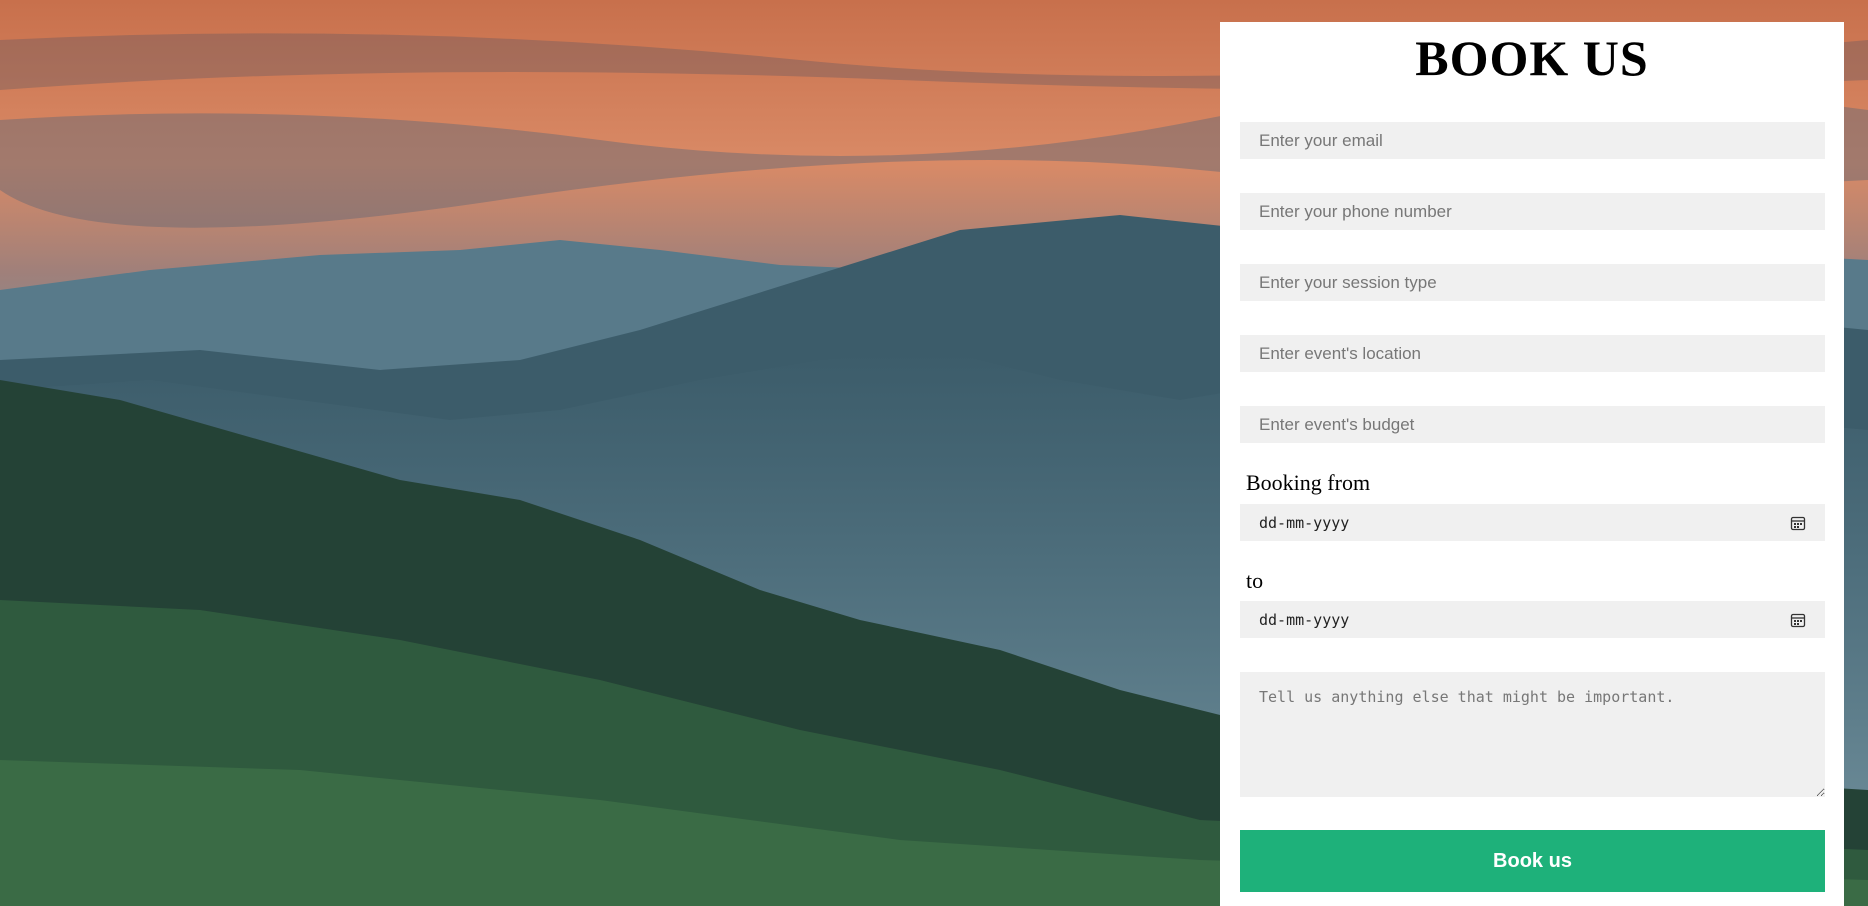 This screenshot has height=906, width=1868. What do you see at coordinates (1532, 424) in the screenshot?
I see `budget-input` at bounding box center [1532, 424].